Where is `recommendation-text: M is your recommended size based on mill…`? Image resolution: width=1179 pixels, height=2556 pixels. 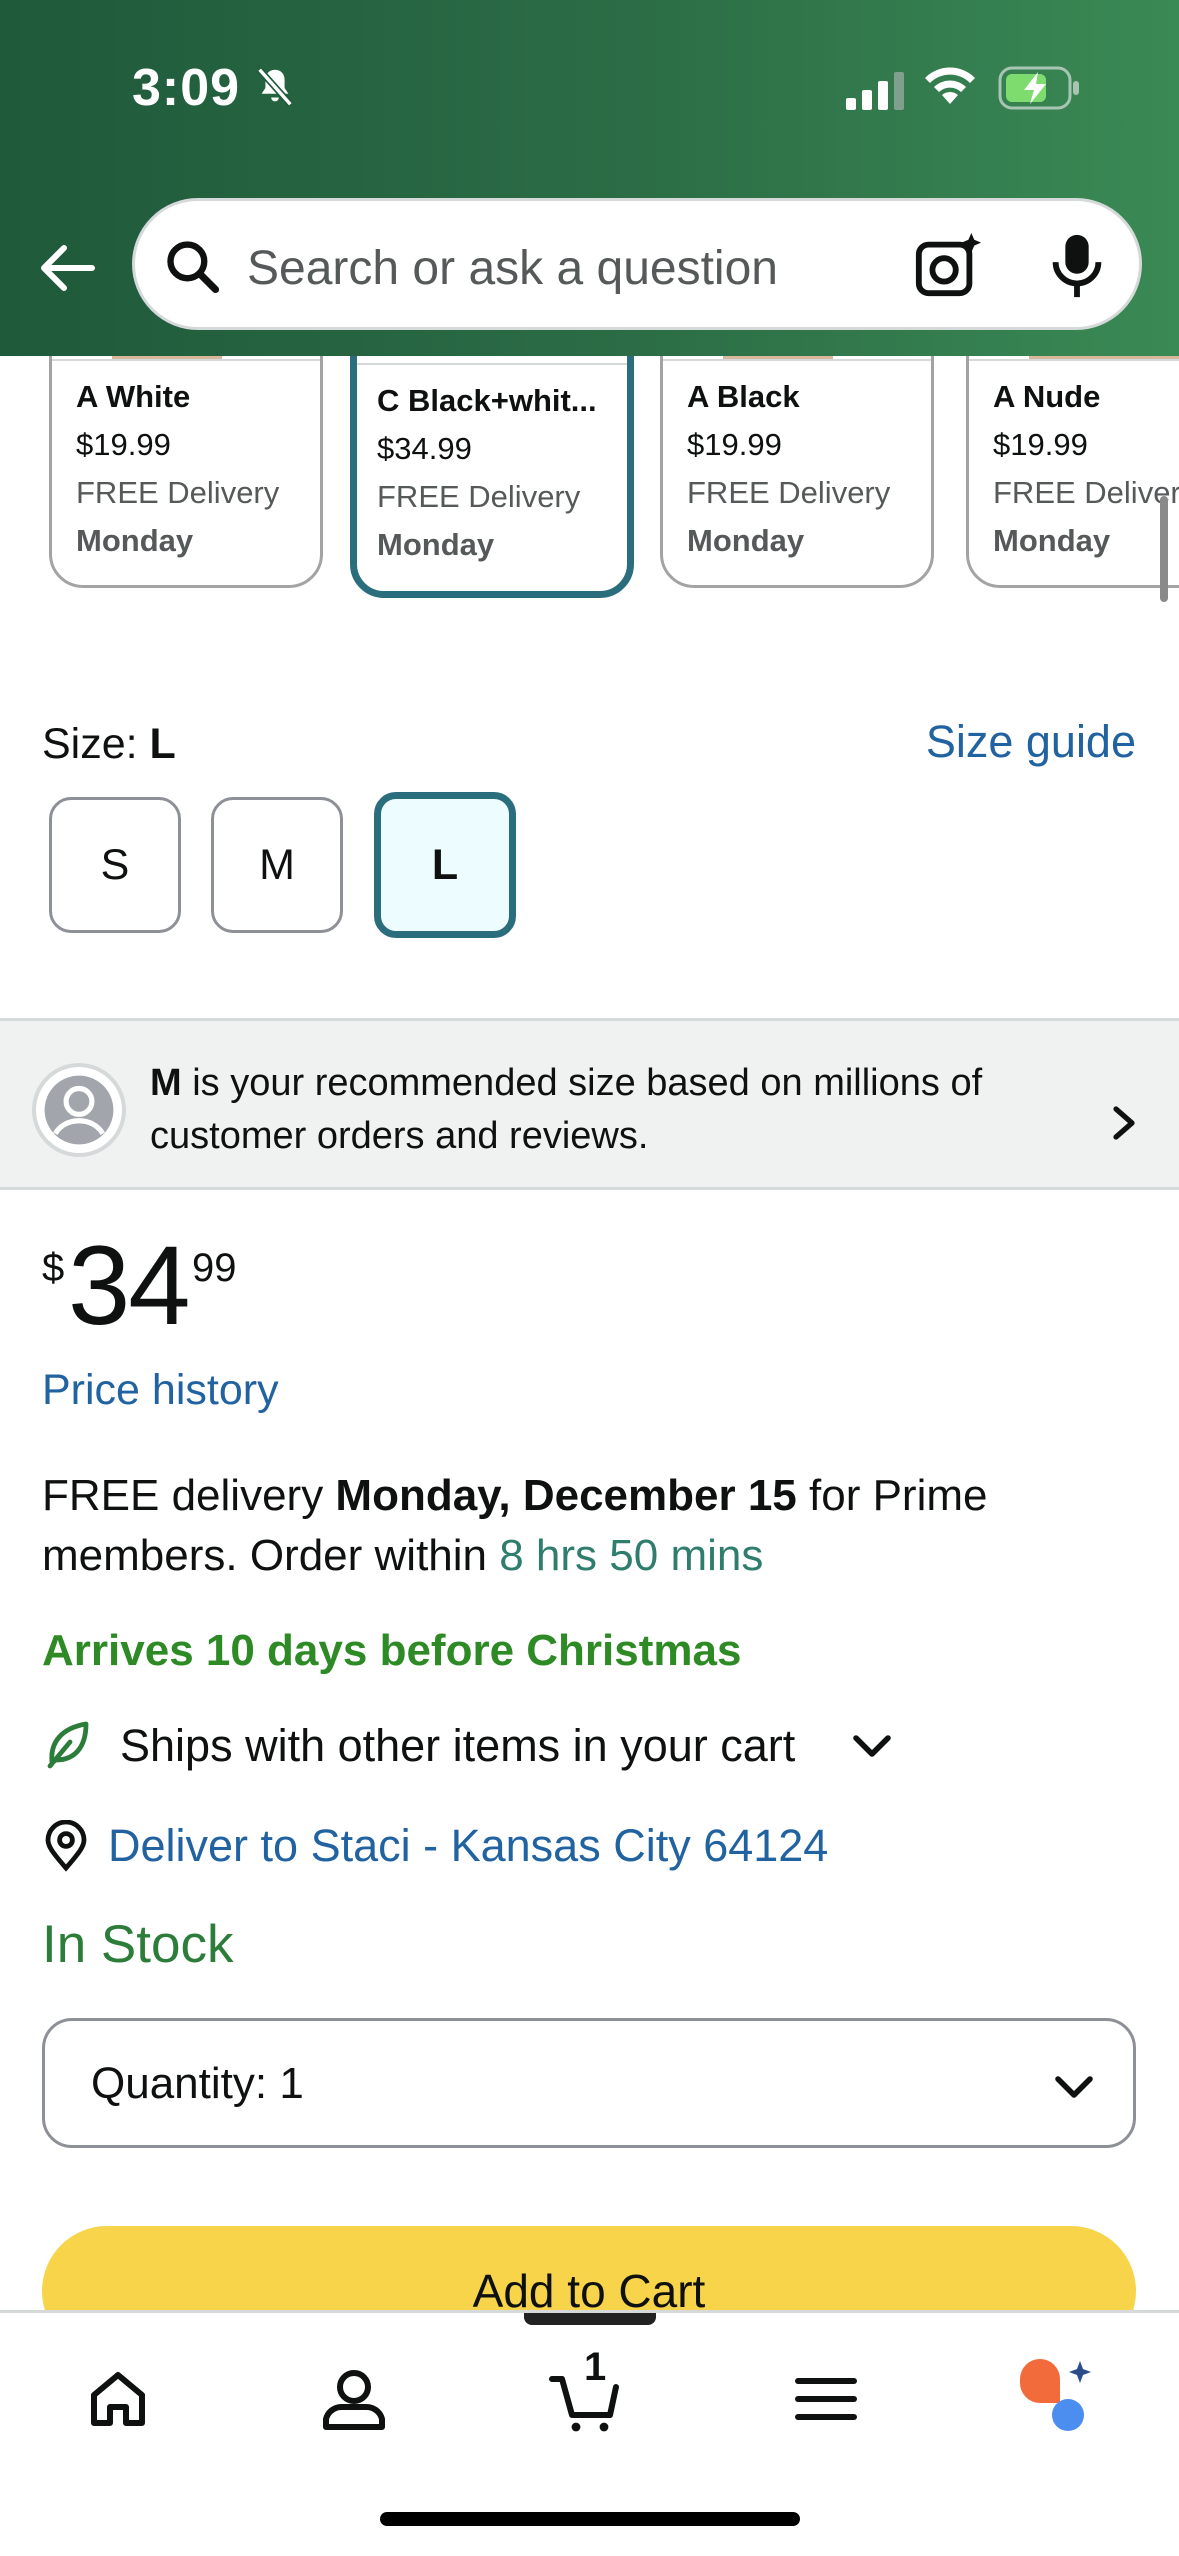
recommendation-text: M is your recommended size based on mill… is located at coordinates (600, 1110).